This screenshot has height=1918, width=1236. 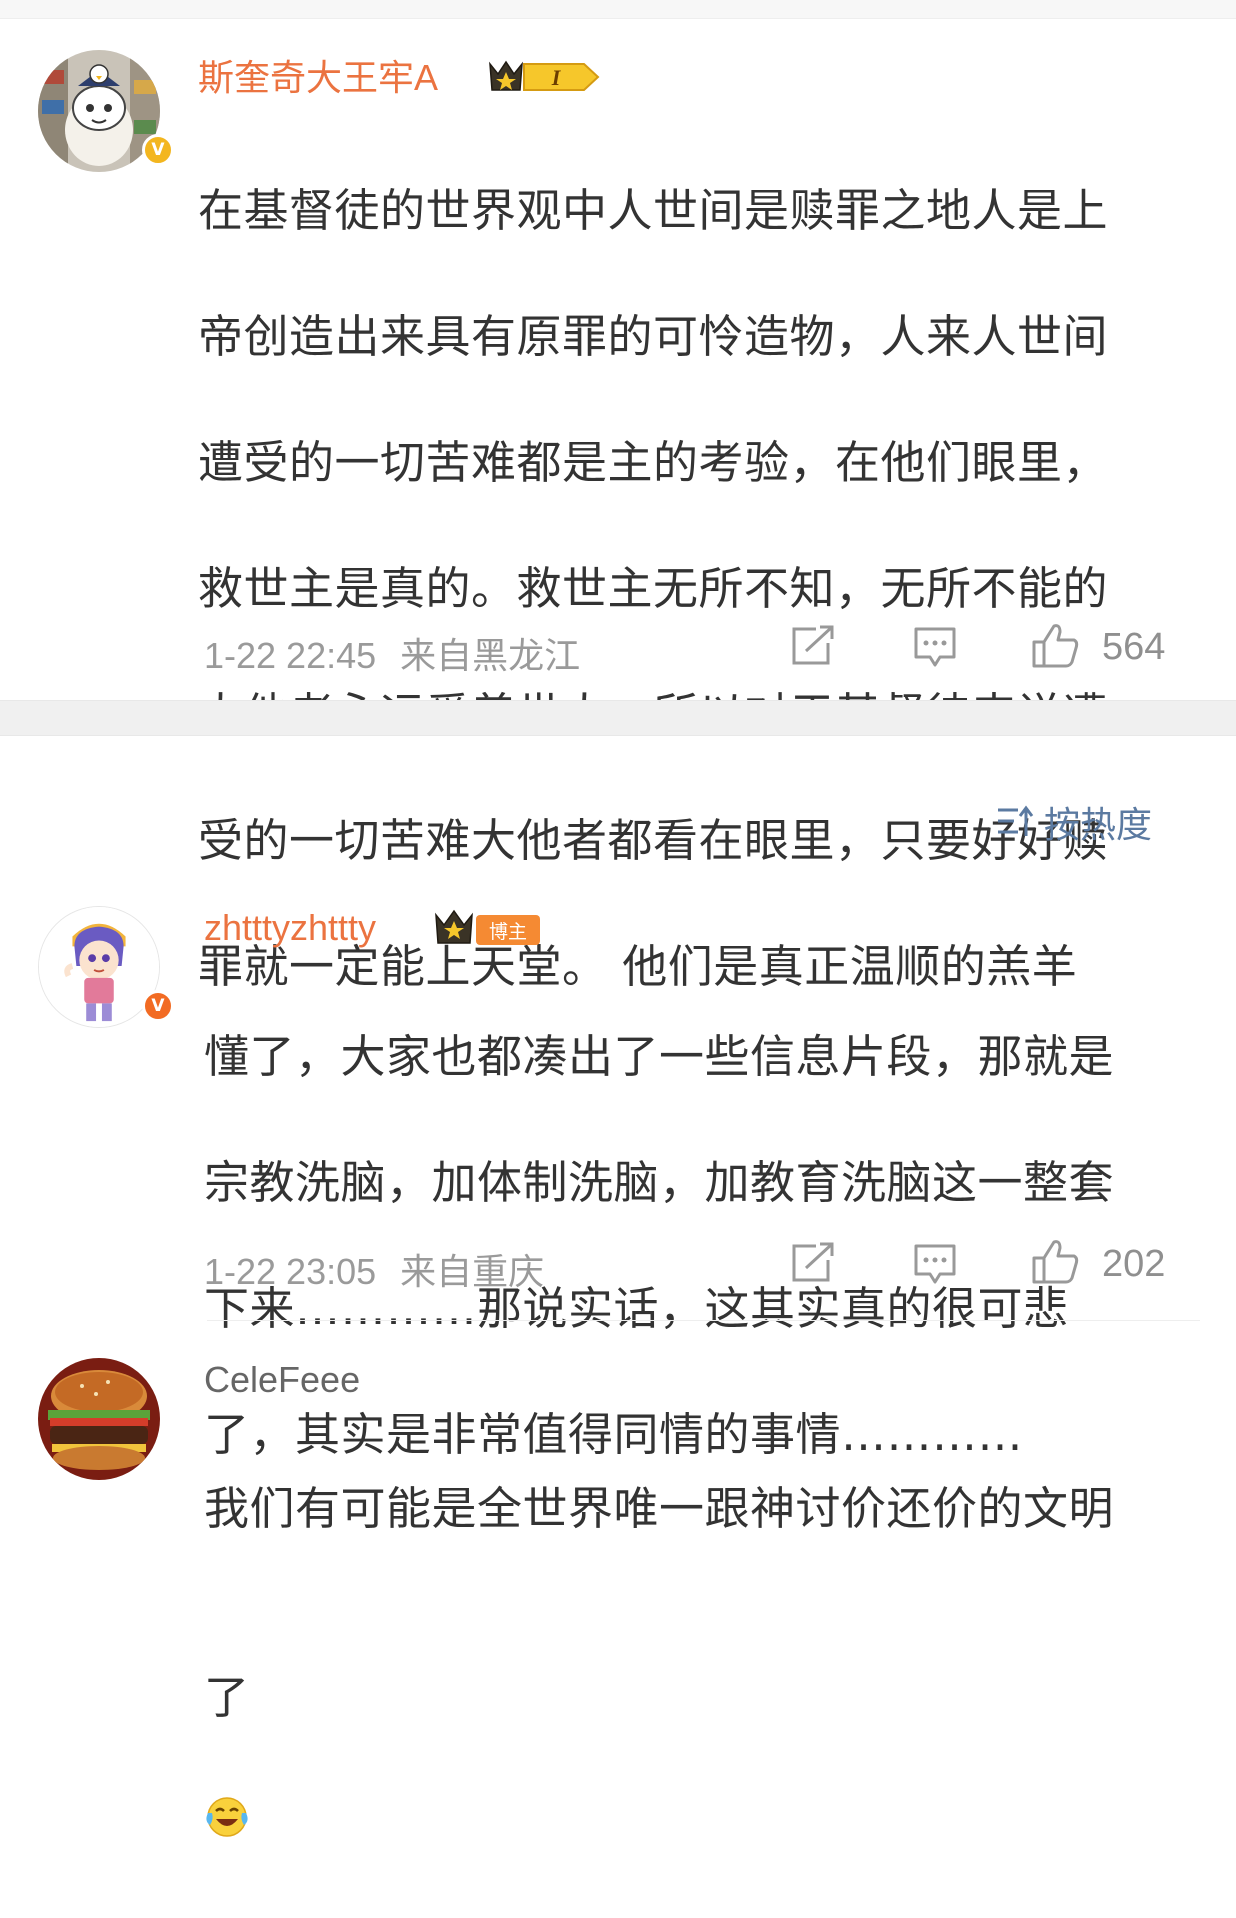 I want to click on comment-meta: 1-22 22:45 来自黑龙江, so click(x=392, y=653).